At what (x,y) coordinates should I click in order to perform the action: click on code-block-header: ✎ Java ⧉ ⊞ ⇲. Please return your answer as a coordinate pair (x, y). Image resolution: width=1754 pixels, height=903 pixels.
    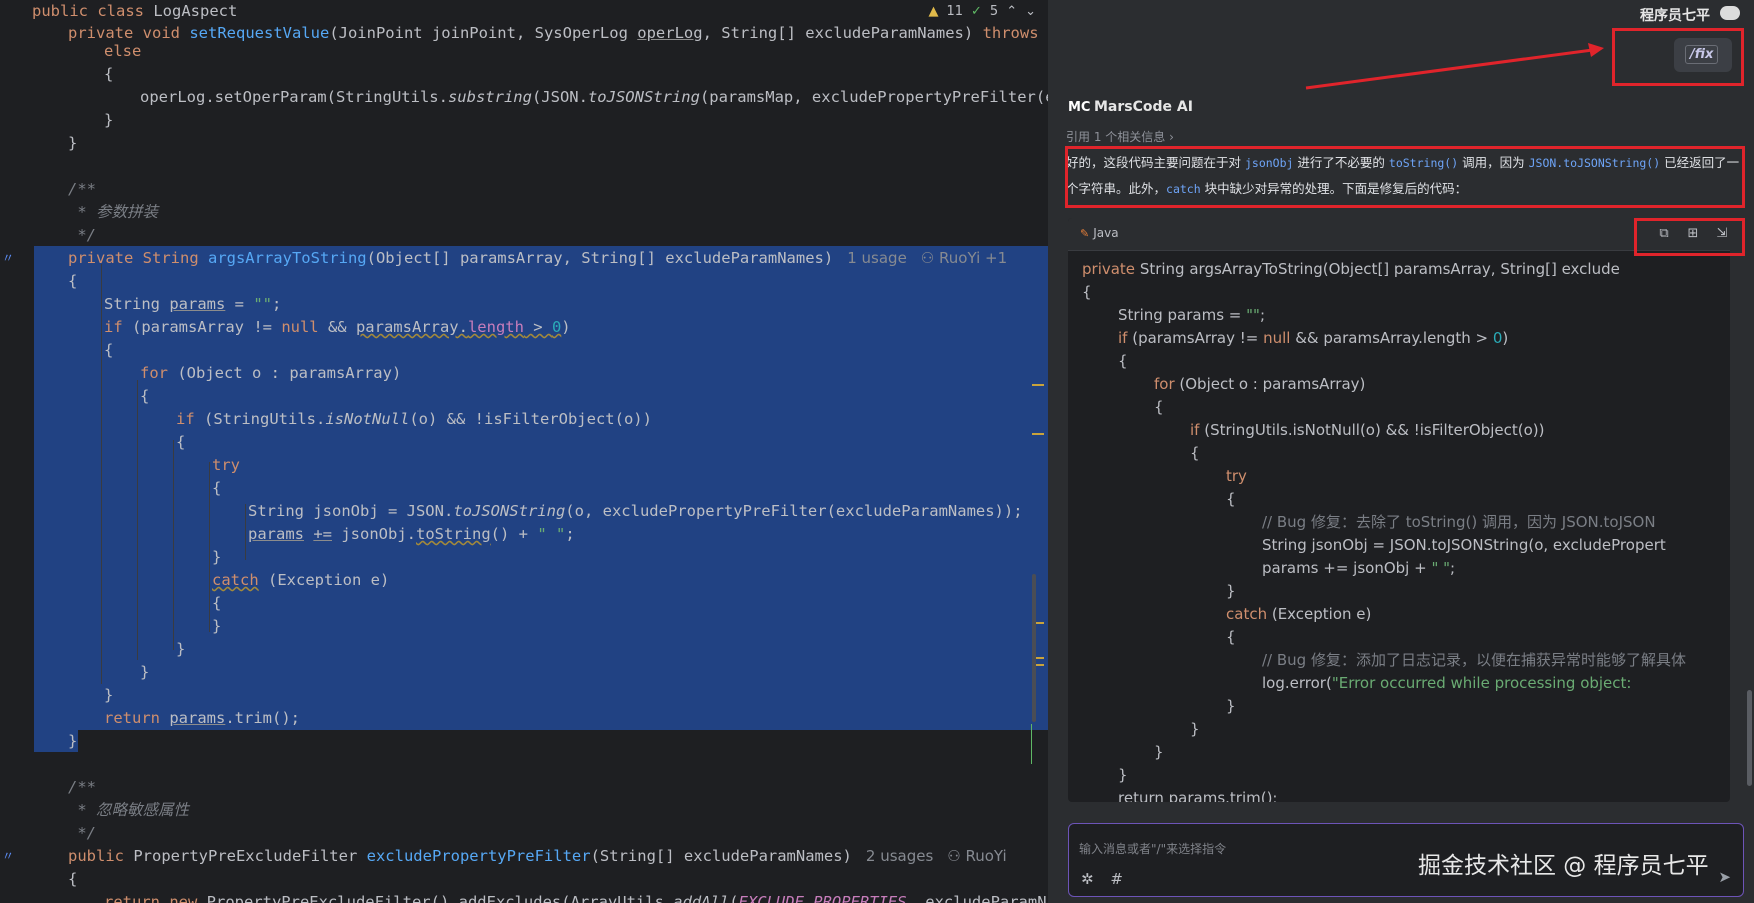
    Looking at the image, I should click on (1399, 234).